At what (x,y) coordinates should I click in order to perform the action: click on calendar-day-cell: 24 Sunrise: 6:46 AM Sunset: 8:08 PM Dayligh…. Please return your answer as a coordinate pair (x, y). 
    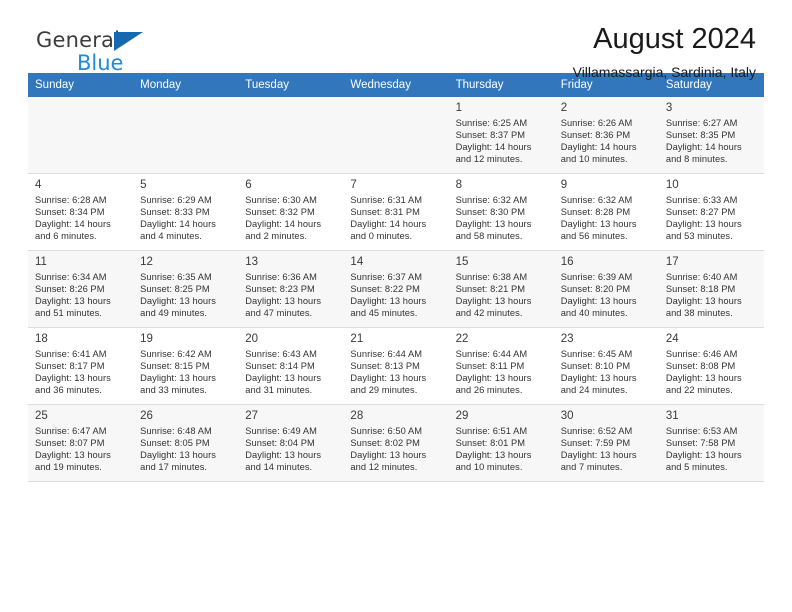
    Looking at the image, I should click on (711, 366).